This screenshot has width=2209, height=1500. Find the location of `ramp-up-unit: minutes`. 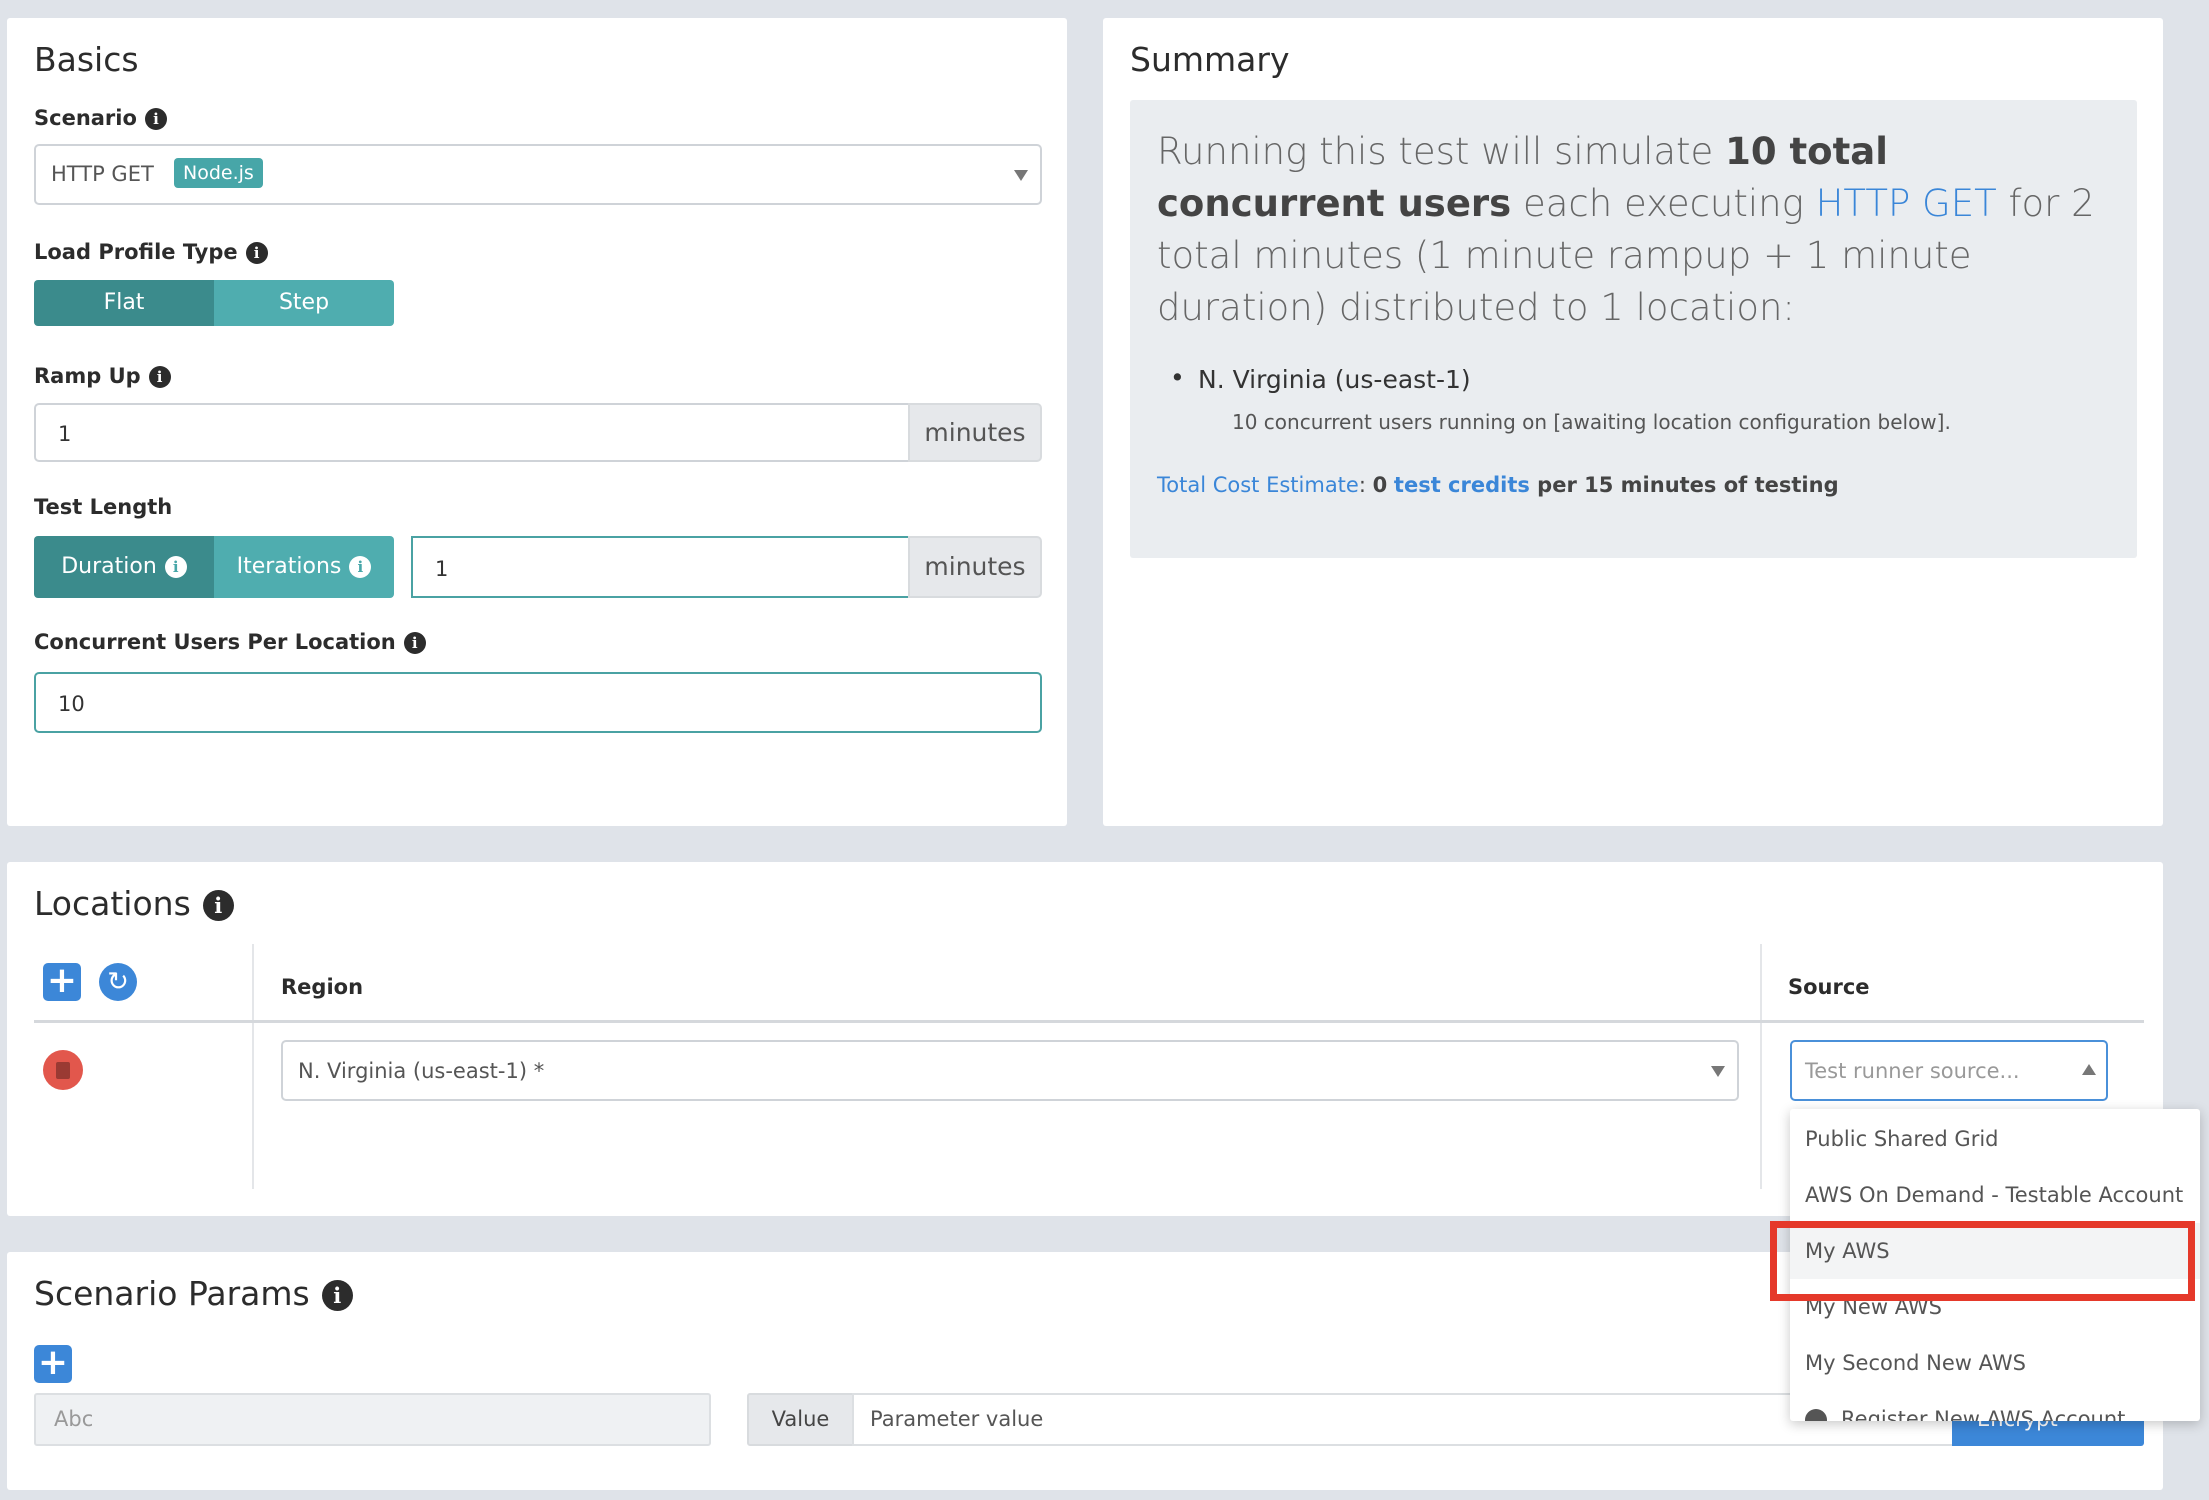

ramp-up-unit: minutes is located at coordinates (975, 432).